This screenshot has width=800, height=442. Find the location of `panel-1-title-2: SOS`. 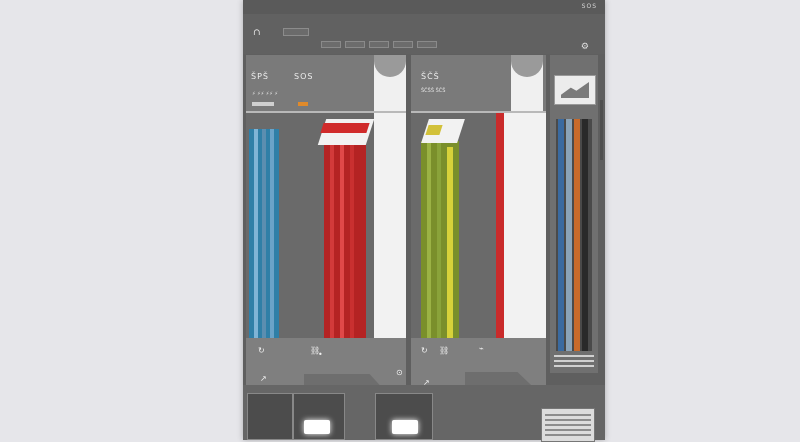

panel-1-title-2: SOS is located at coordinates (304, 76).